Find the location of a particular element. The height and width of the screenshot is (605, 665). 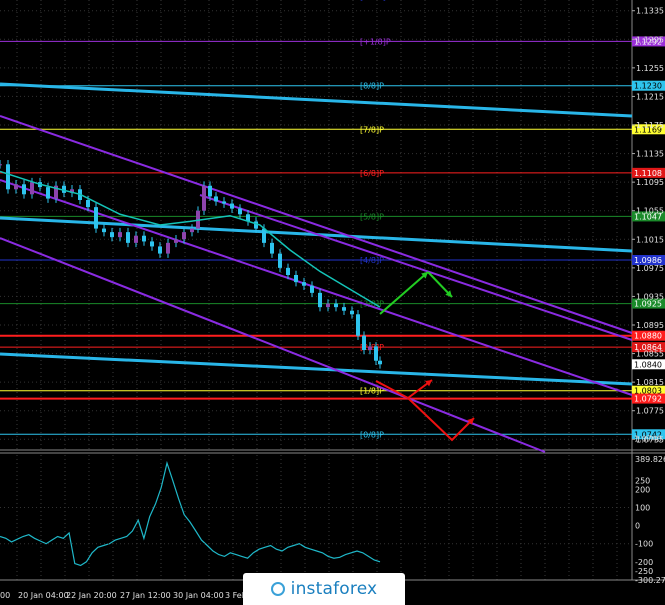

price-tick-label: 1.1135 is located at coordinates (650, 154).